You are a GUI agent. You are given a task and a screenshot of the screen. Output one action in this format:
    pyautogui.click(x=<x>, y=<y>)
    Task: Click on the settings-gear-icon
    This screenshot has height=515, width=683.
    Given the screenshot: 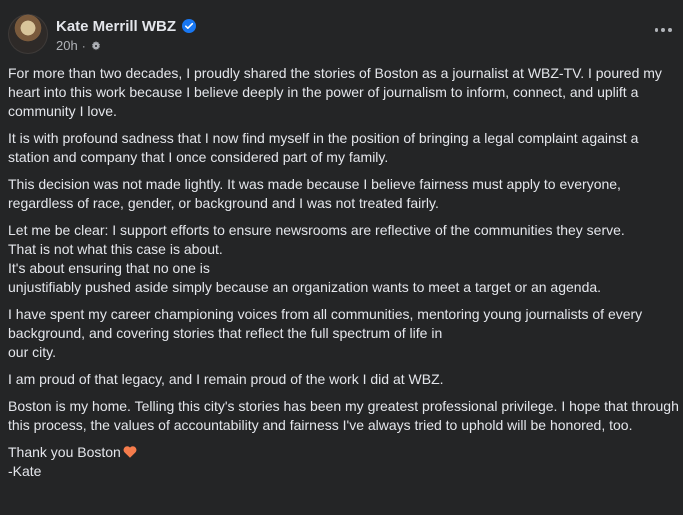 What is the action you would take?
    pyautogui.click(x=96, y=46)
    